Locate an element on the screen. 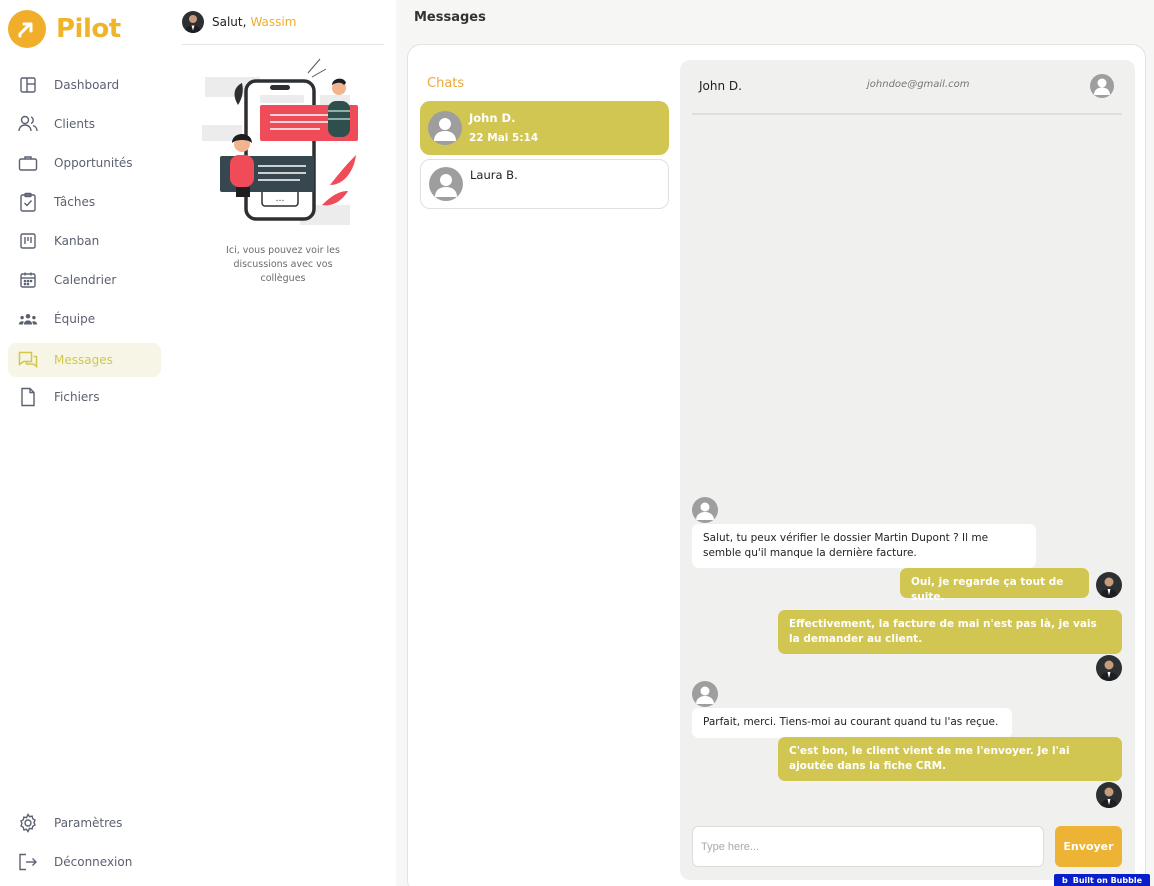 The image size is (1154, 886). briefcase-icon is located at coordinates (28, 163).